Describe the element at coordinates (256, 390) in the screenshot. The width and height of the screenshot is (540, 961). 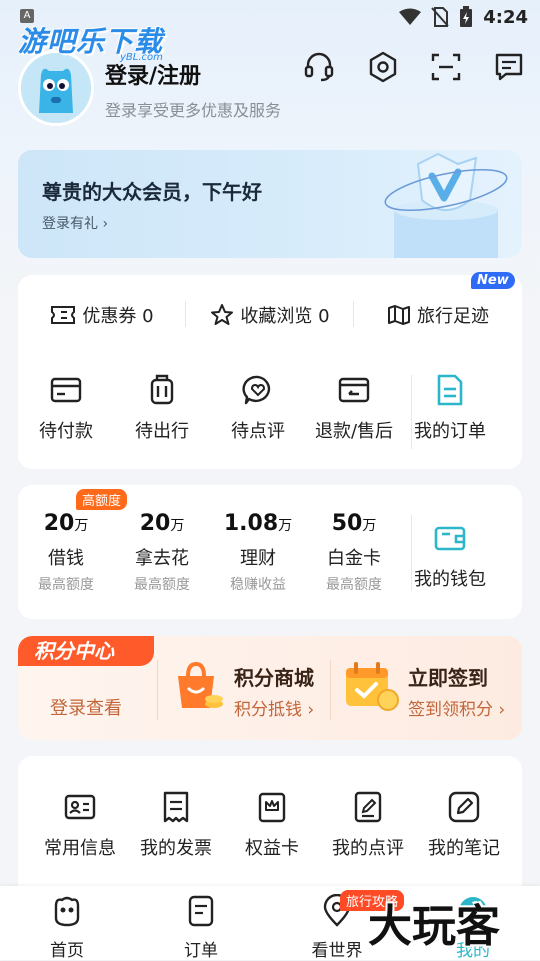
I see `review-icon` at that location.